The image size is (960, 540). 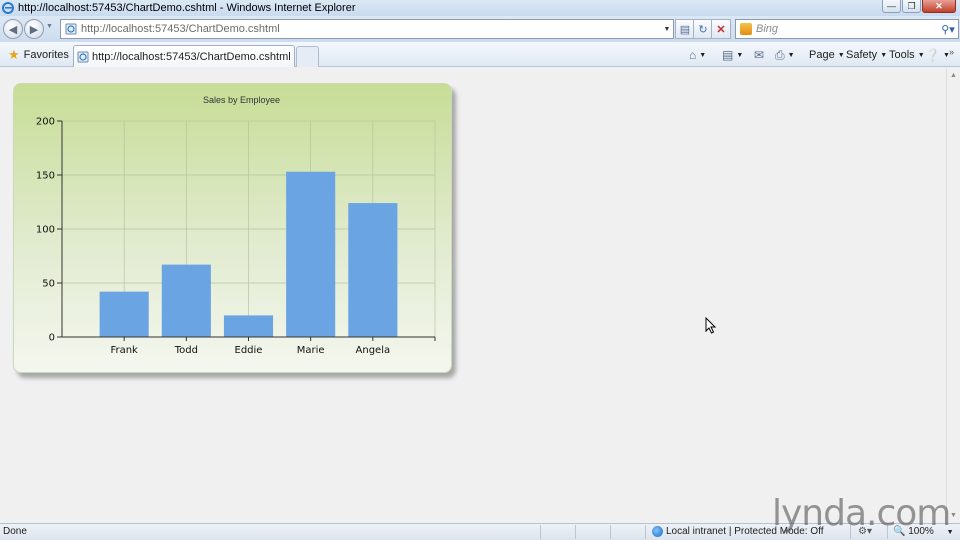 What do you see at coordinates (847, 29) in the screenshot?
I see `search-input: Bing ⚲▾` at bounding box center [847, 29].